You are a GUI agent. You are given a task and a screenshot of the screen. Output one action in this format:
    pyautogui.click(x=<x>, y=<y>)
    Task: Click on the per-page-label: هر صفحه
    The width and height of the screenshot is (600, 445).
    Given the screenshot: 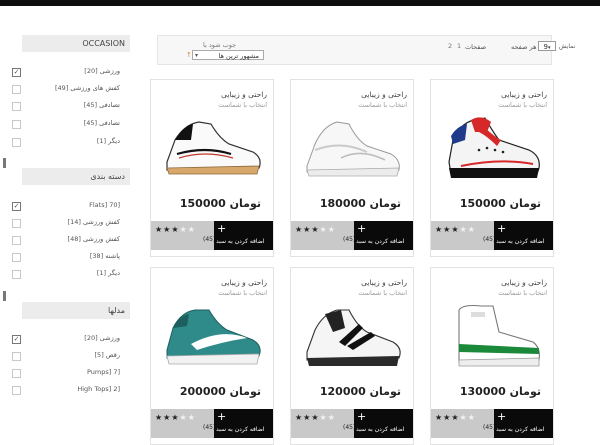 What is the action you would take?
    pyautogui.click(x=524, y=47)
    